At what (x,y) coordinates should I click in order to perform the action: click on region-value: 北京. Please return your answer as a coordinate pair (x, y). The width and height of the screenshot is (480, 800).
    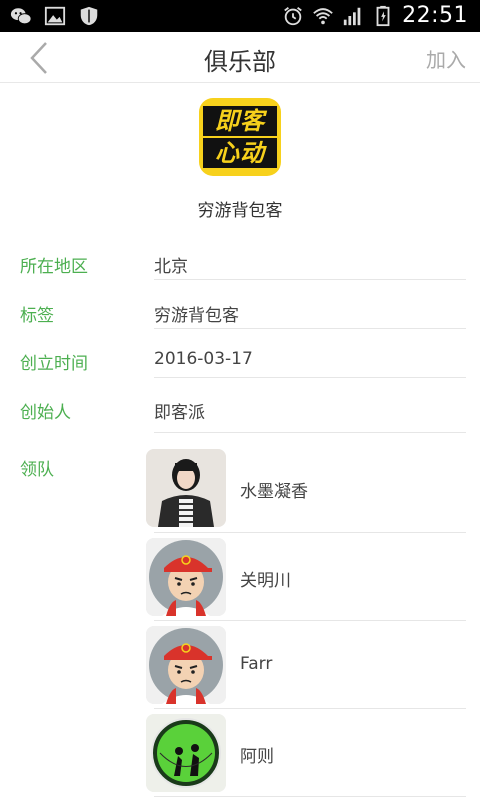
    Looking at the image, I should click on (171, 267).